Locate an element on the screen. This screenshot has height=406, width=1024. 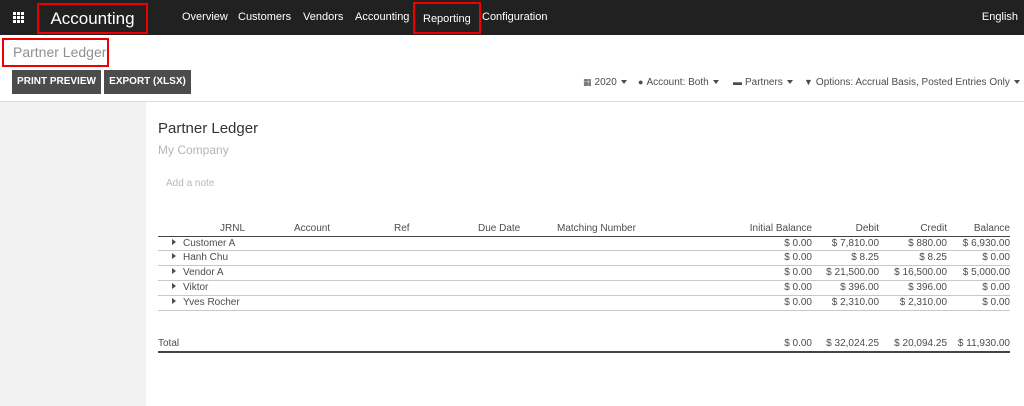
debit-cell: $ 2,310.00 is located at coordinates (855, 302).